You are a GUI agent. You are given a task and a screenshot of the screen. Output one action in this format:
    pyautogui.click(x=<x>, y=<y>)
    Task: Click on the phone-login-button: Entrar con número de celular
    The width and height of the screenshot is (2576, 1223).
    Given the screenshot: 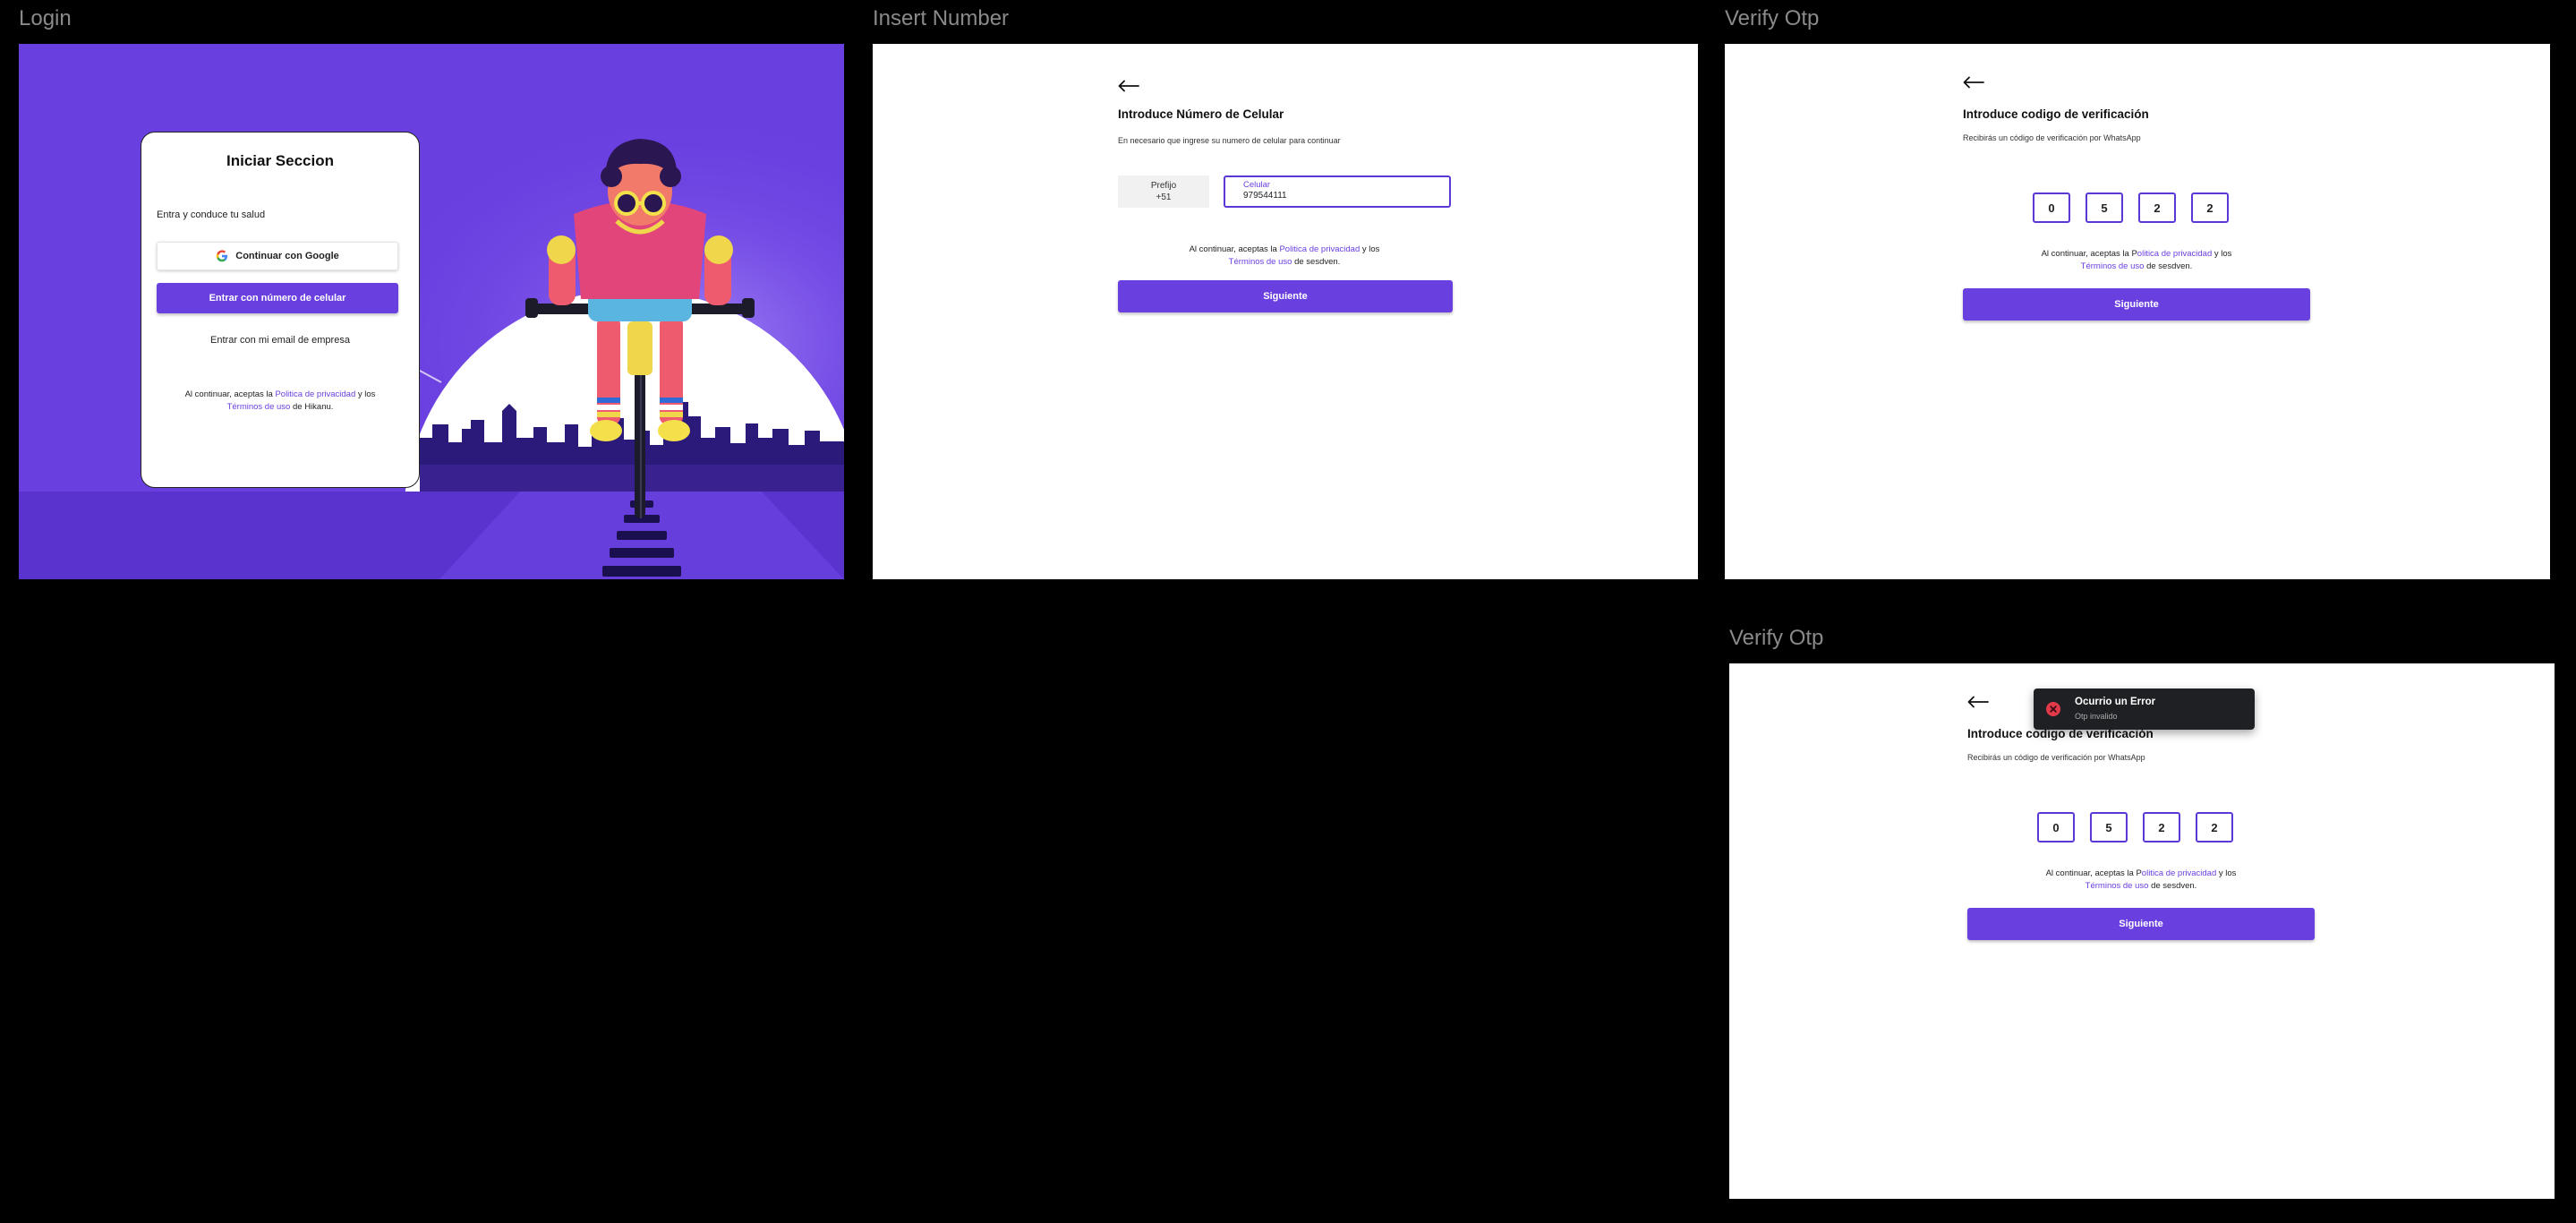 What is the action you would take?
    pyautogui.click(x=277, y=298)
    